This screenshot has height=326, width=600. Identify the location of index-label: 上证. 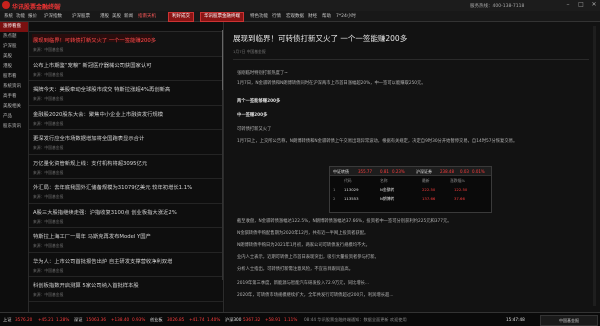
(7, 319).